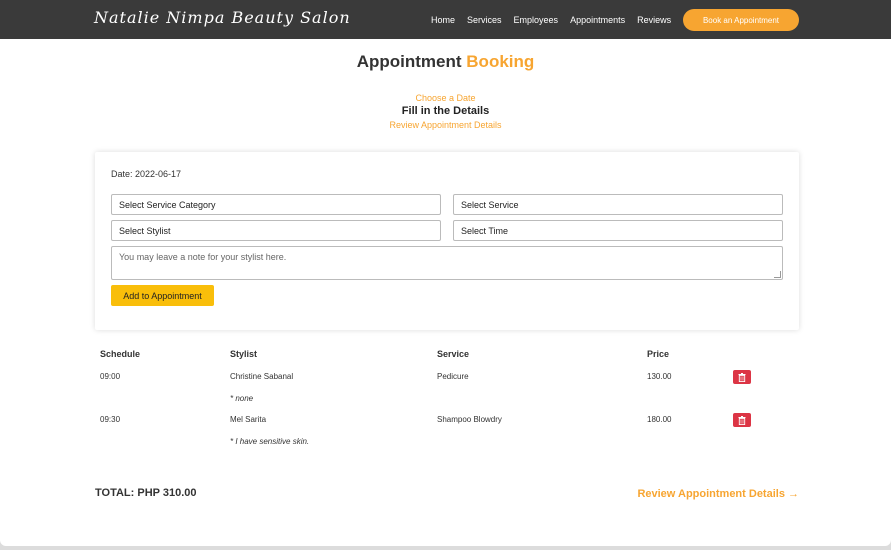 Image resolution: width=891 pixels, height=550 pixels. What do you see at coordinates (659, 376) in the screenshot?
I see `row-price: 130.00` at bounding box center [659, 376].